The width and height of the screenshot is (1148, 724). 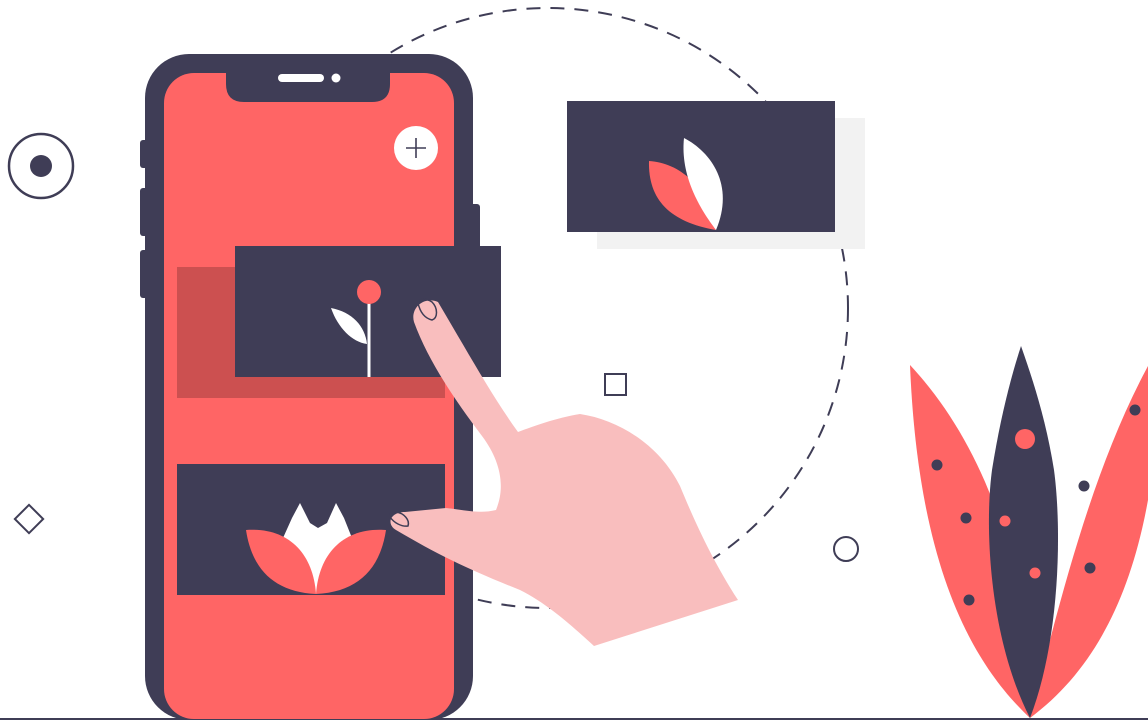 I want to click on phone-camera, so click(x=336, y=78).